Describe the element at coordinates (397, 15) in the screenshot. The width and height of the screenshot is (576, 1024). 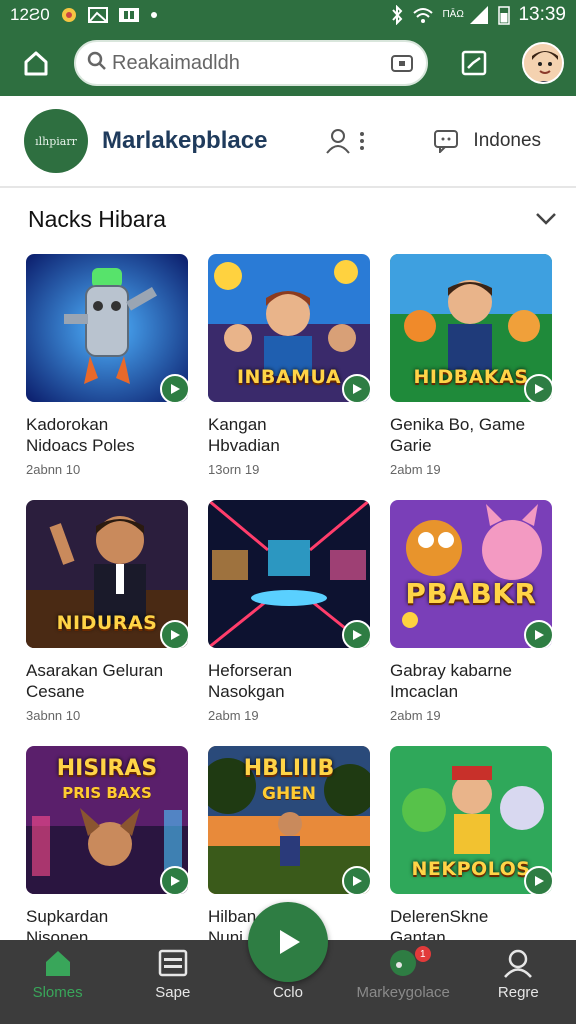
I see `bluetooth-icon` at that location.